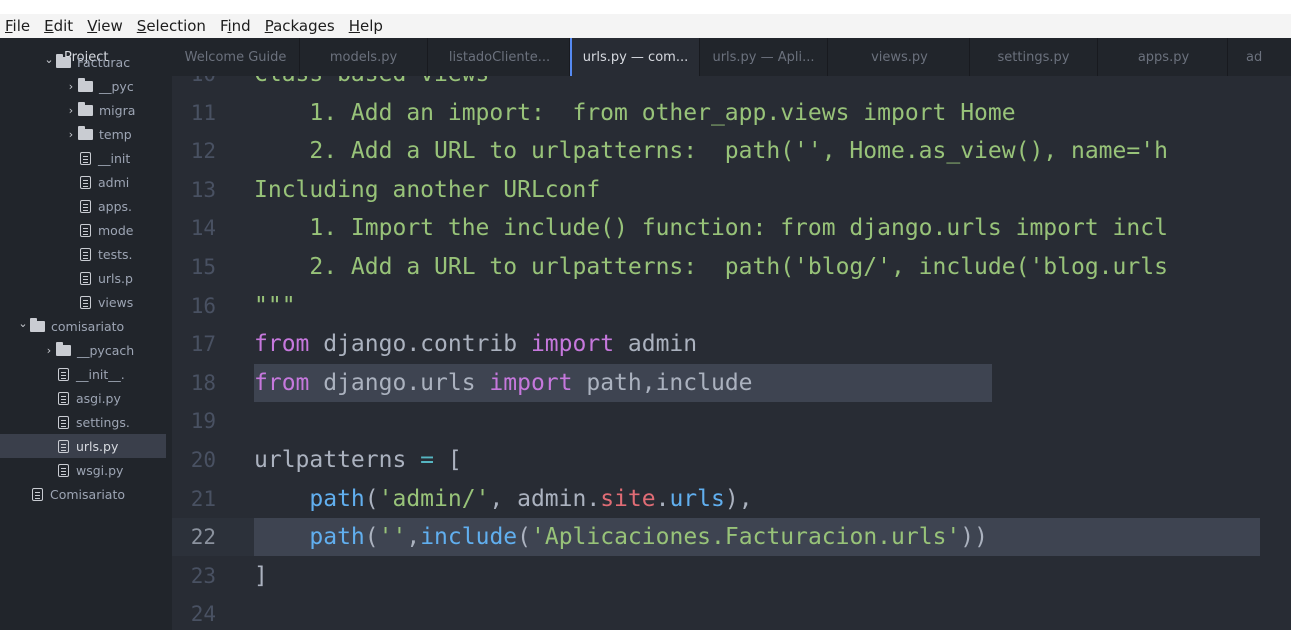 The height and width of the screenshot is (630, 1291). I want to click on tree-item-label: wsgi.py, so click(100, 470).